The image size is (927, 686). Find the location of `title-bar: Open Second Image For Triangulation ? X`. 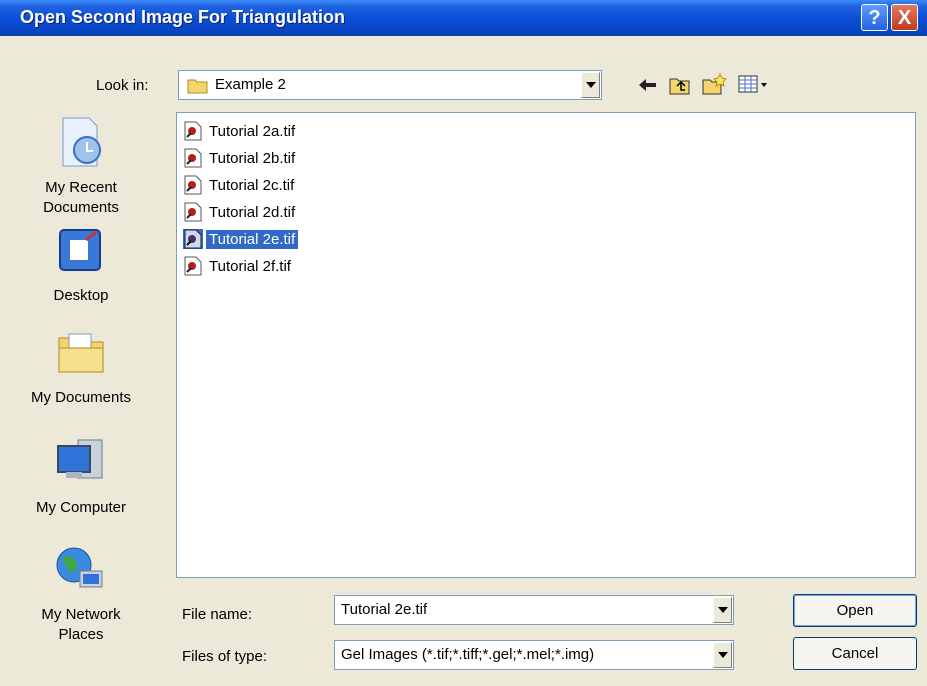

title-bar: Open Second Image For Triangulation ? X is located at coordinates (463, 18).